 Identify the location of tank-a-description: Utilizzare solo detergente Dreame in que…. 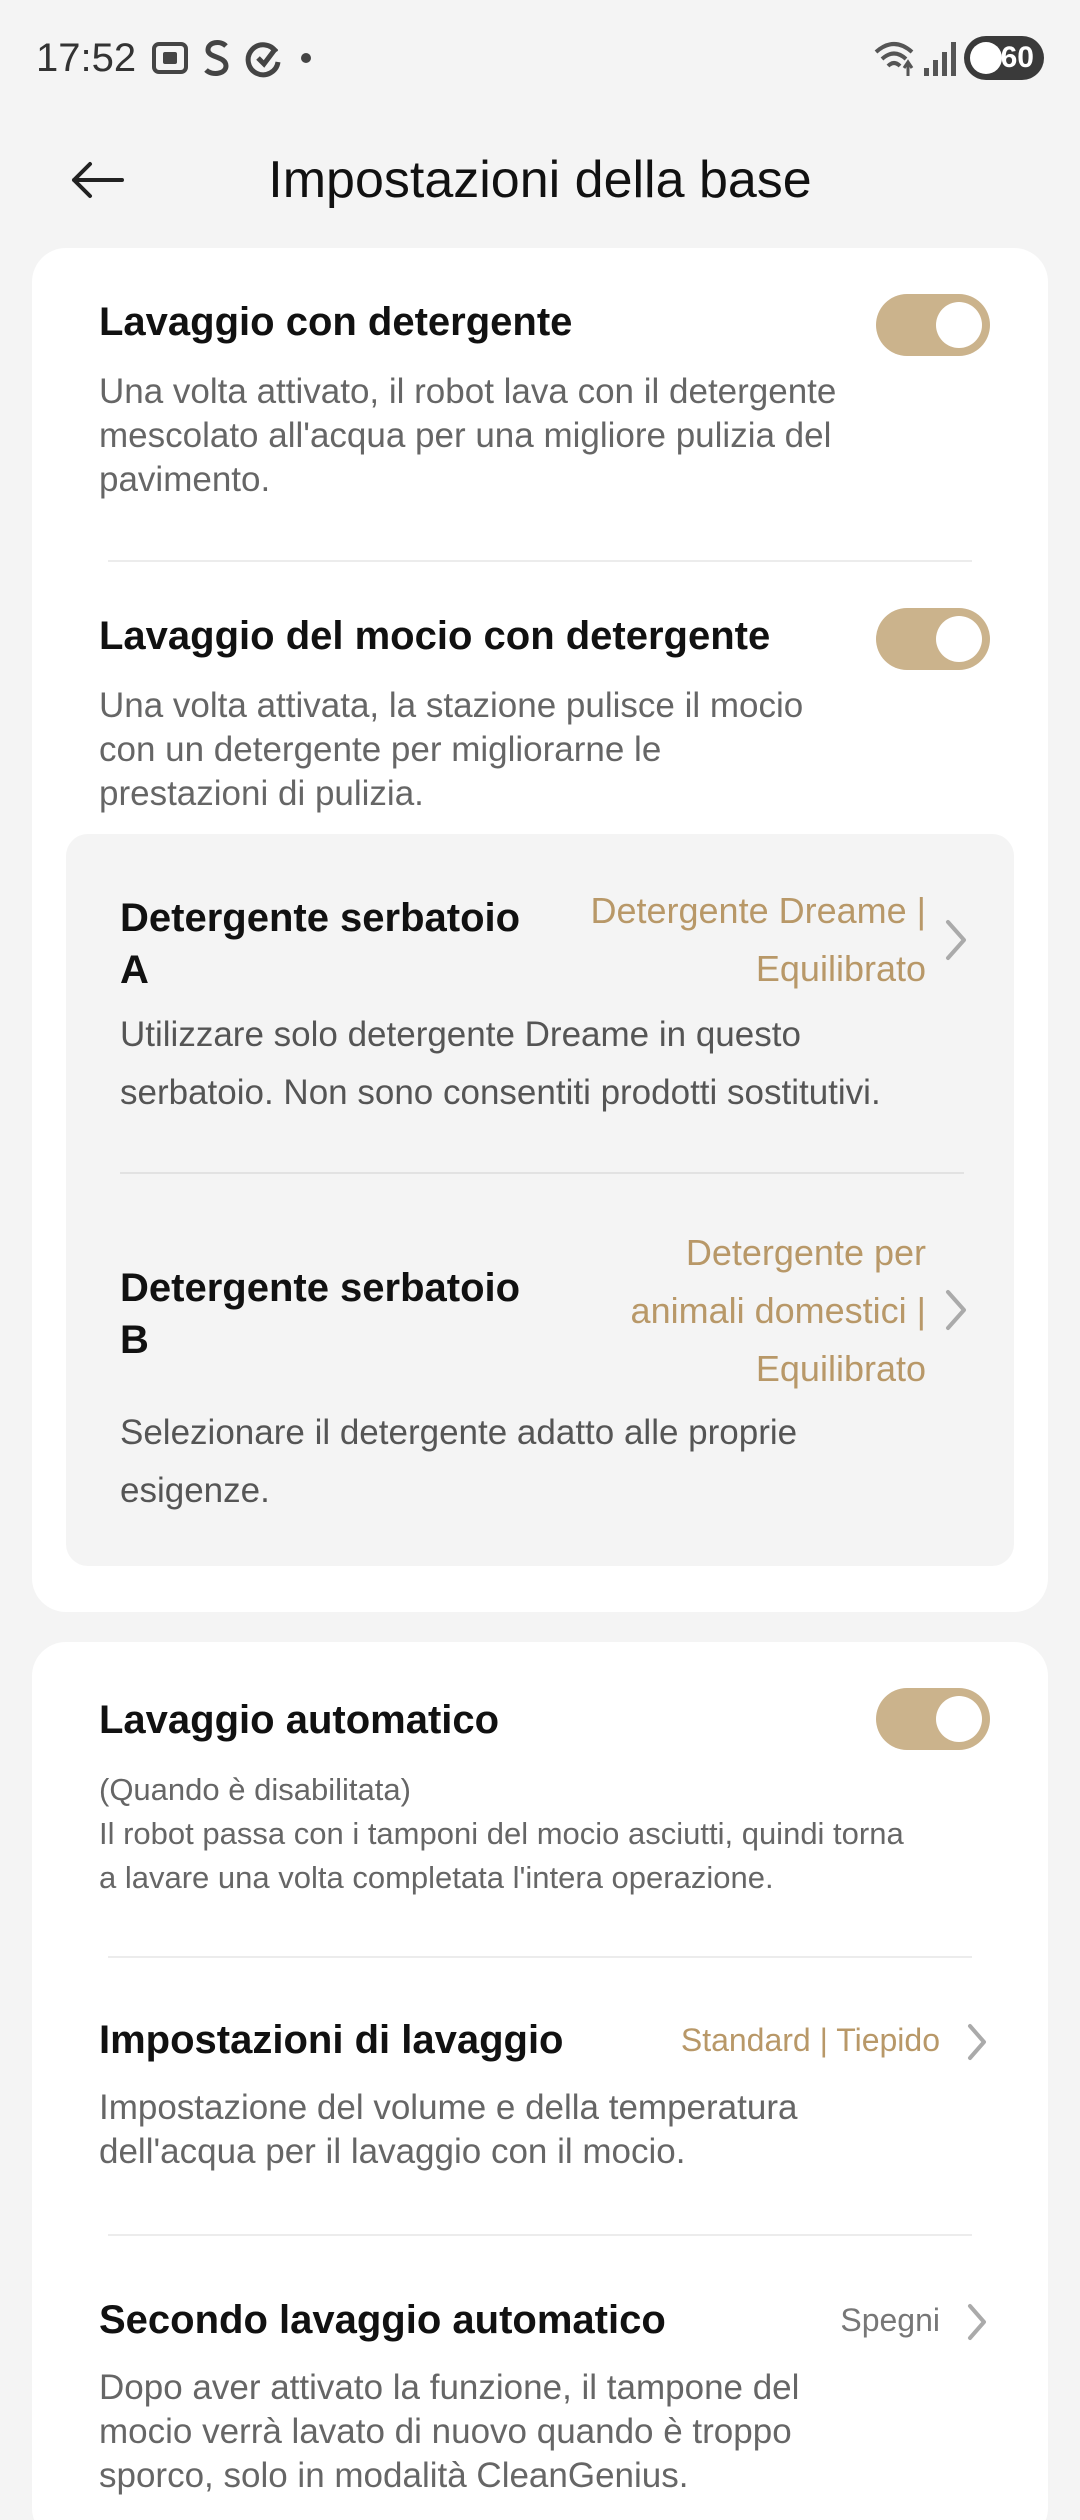
(500, 1063).